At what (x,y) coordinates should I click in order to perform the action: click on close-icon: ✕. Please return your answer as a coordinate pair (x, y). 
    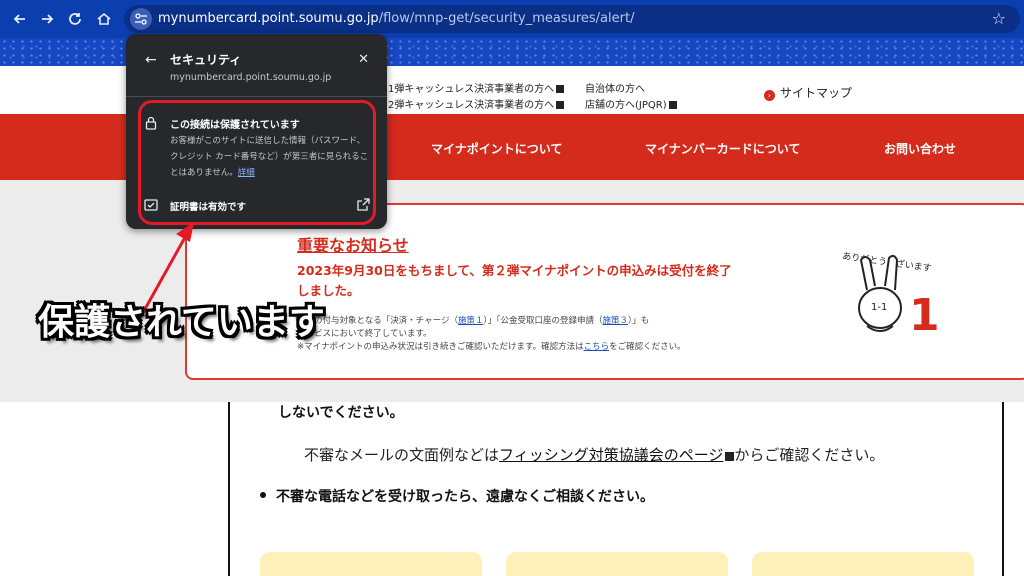
    Looking at the image, I should click on (363, 59).